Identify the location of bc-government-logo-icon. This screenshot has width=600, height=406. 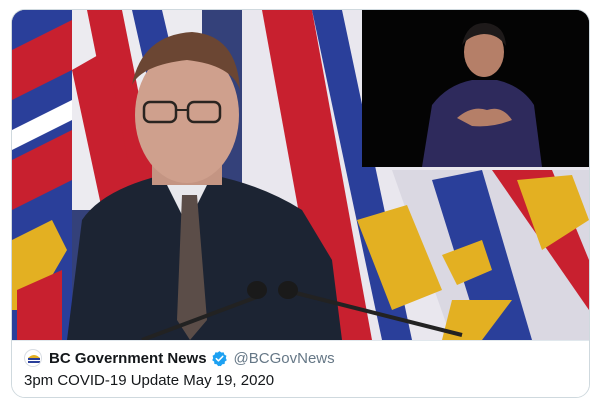
(33, 358).